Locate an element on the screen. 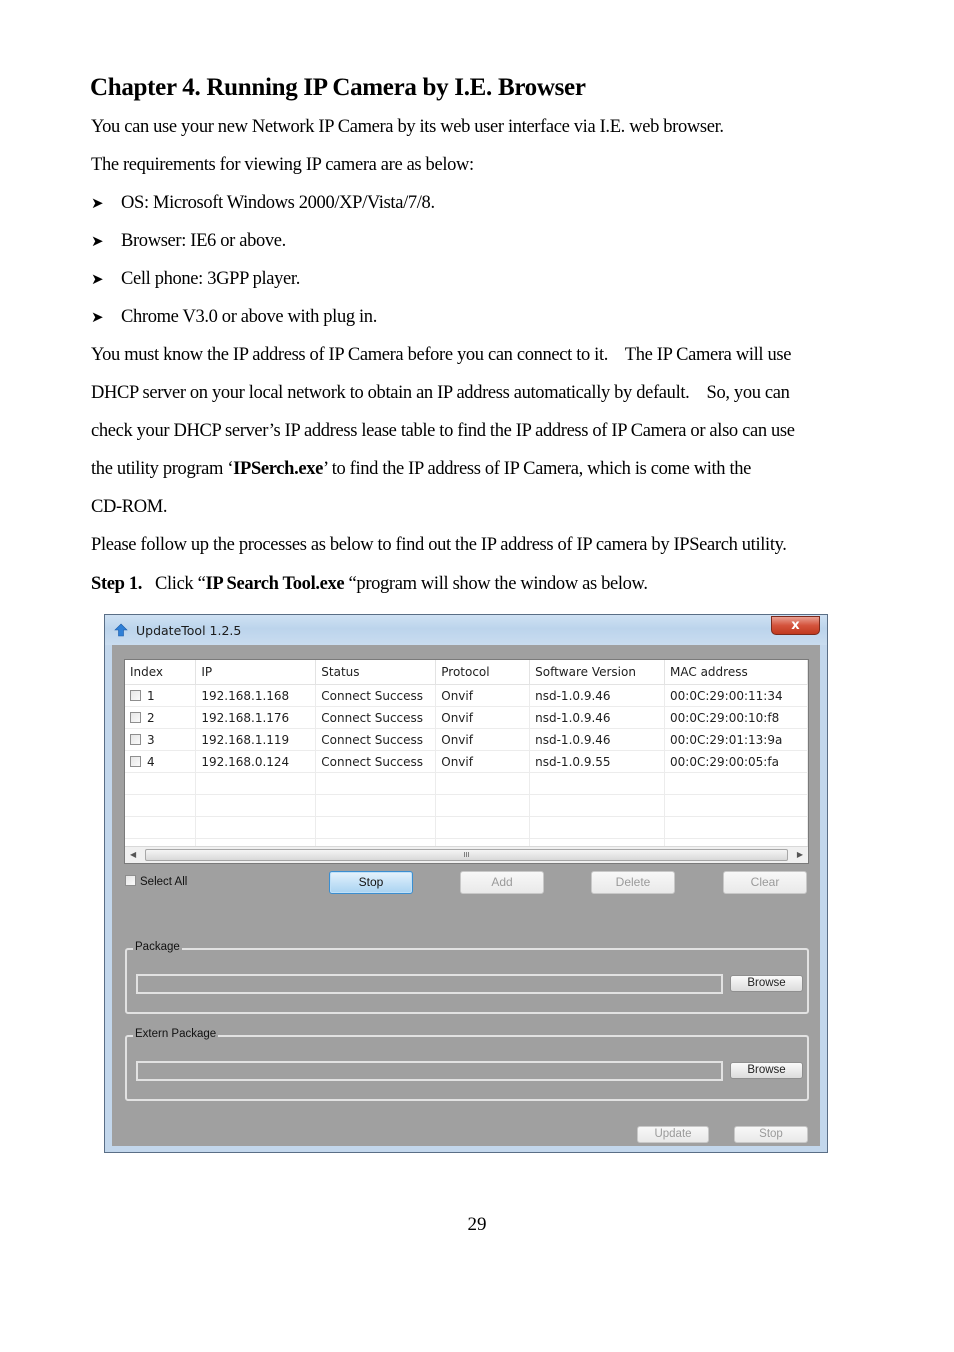  step-label: Step 1. is located at coordinates (116, 584).